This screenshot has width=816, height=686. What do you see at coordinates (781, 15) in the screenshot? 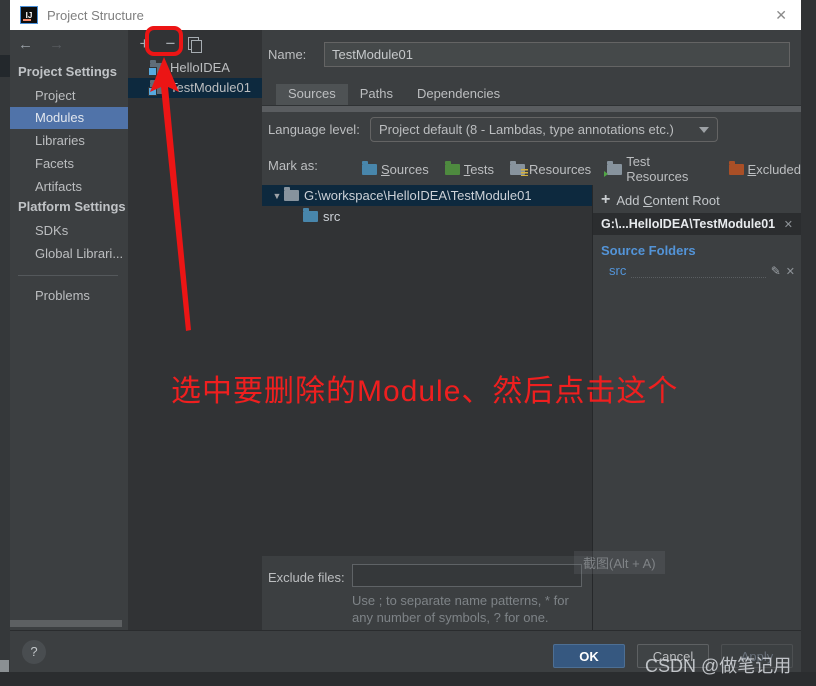
I see `close-icon: ✕` at bounding box center [781, 15].